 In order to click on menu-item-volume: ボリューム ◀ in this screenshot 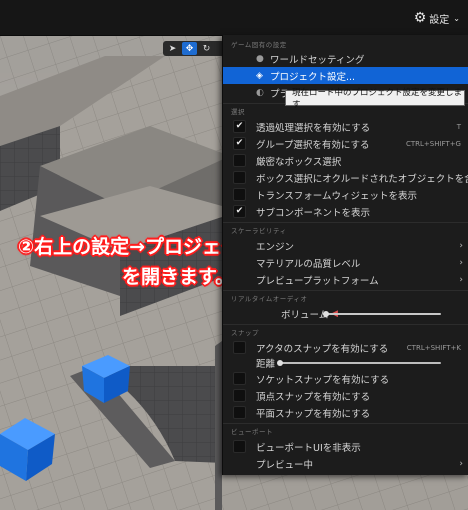, I will do `click(345, 313)`.